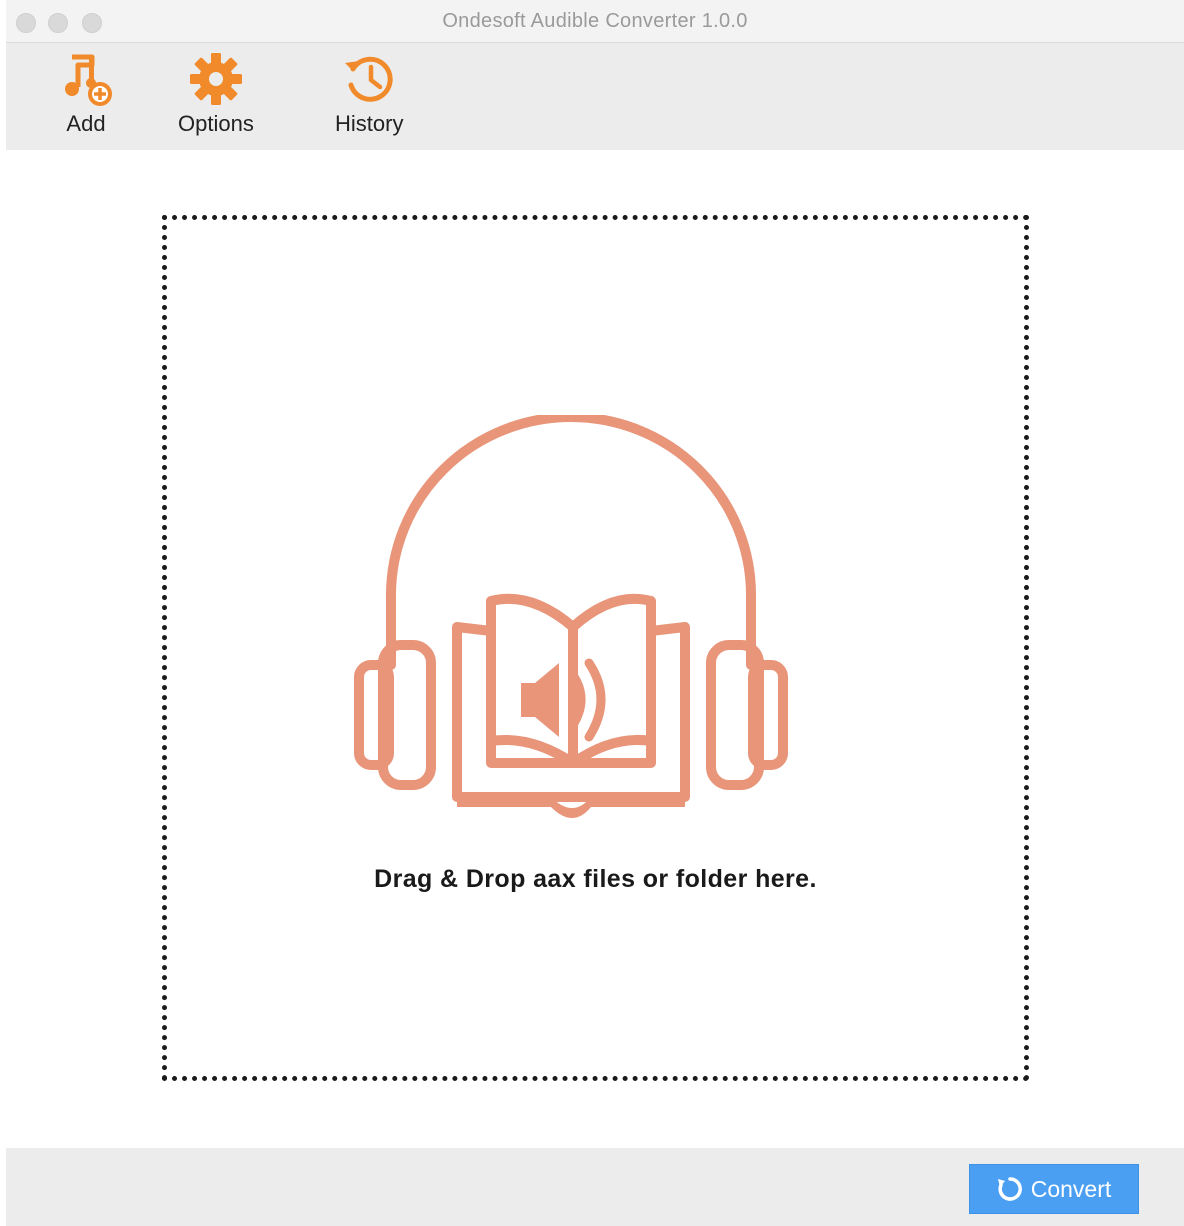 Image resolution: width=1184 pixels, height=1226 pixels. Describe the element at coordinates (88, 80) in the screenshot. I see `music-add-icon` at that location.